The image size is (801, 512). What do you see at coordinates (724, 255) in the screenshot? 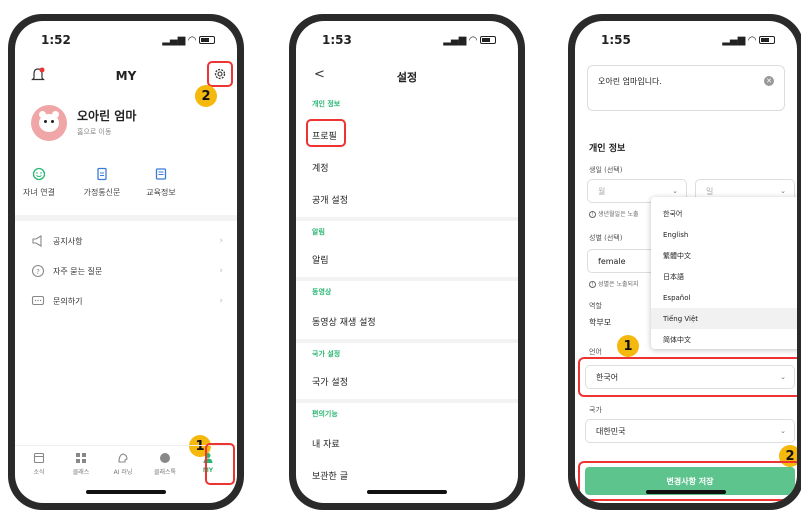
I see `language-option: 繁體中文` at bounding box center [724, 255].